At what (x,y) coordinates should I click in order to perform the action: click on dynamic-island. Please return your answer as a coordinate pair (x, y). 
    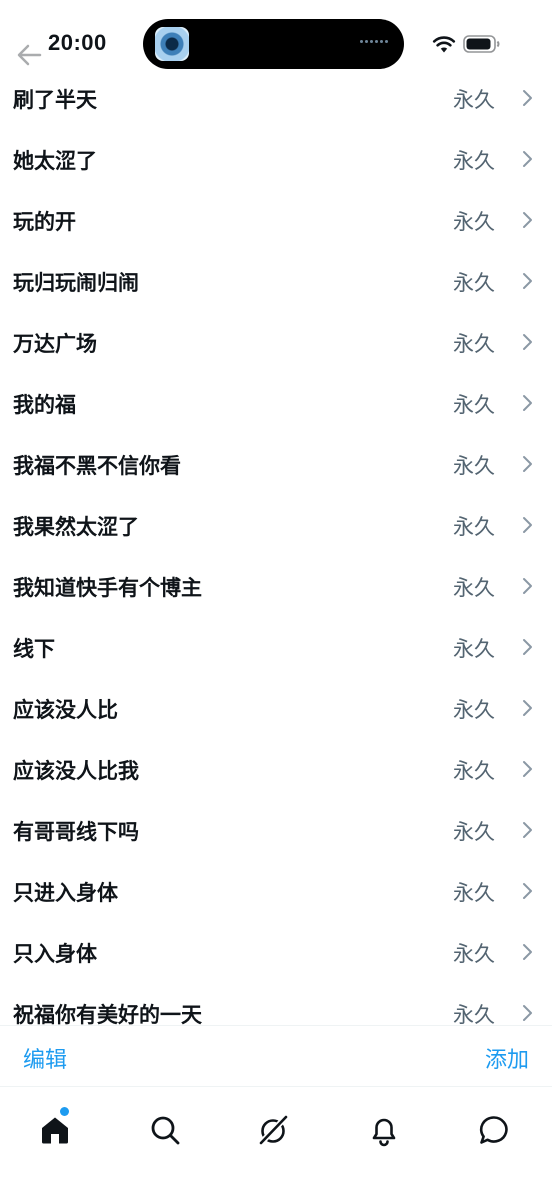
    Looking at the image, I should click on (273, 44).